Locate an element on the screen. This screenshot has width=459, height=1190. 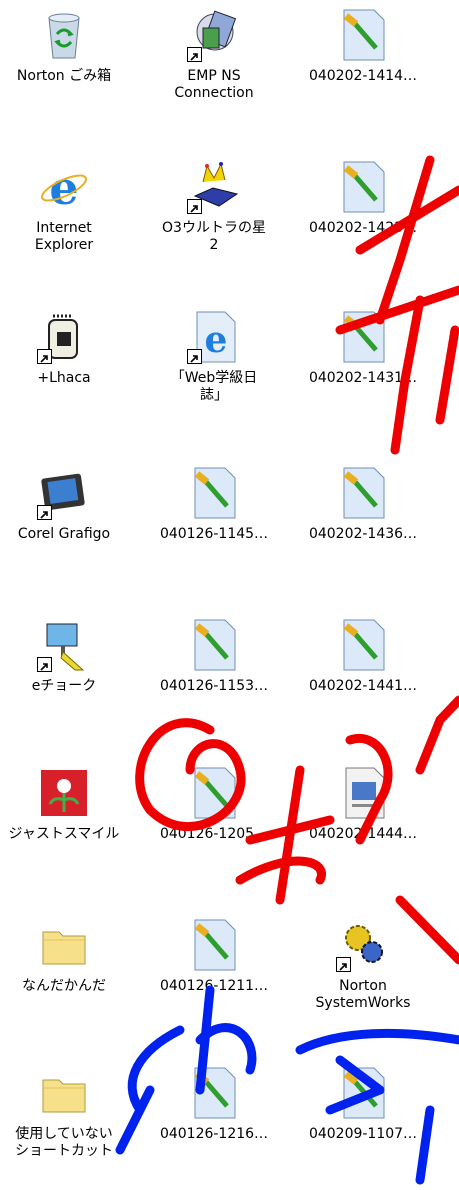
desktop-icon-e-chalk: eチョーク is located at coordinates (67, 656).